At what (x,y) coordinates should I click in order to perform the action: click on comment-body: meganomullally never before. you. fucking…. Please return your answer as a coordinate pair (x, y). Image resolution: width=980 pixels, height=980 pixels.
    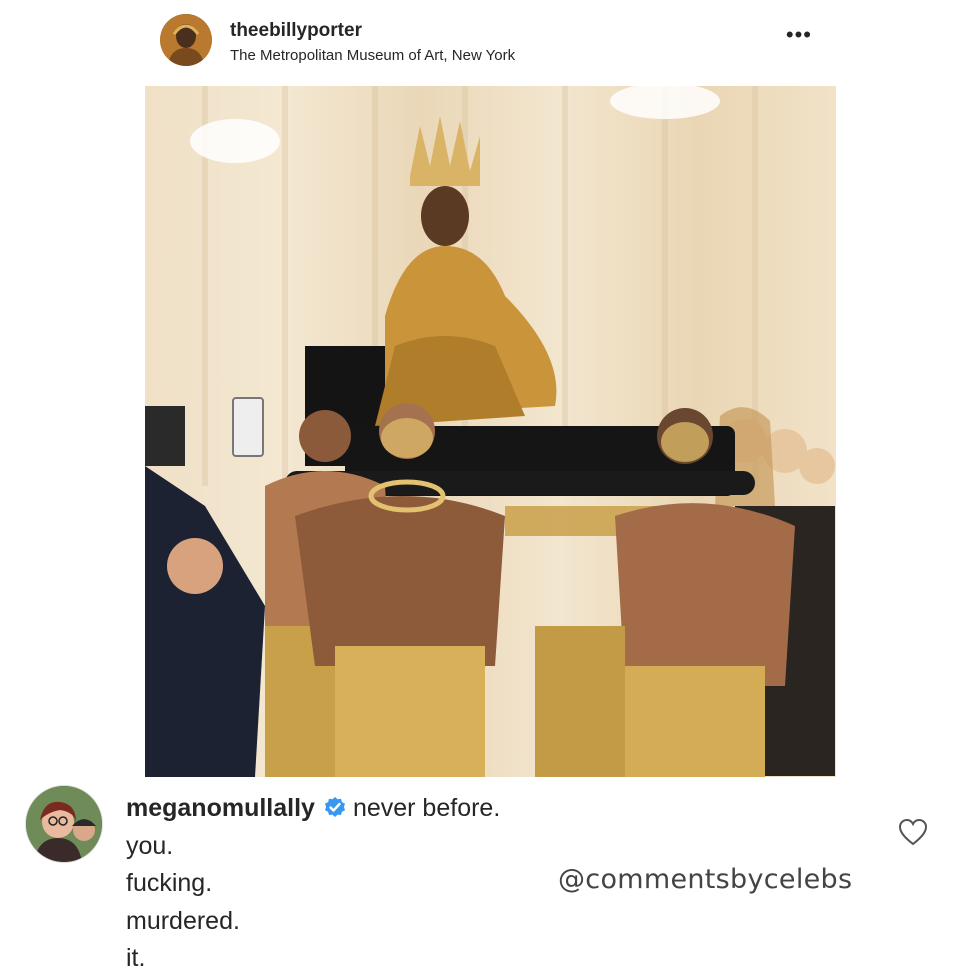
    Looking at the image, I should click on (313, 884).